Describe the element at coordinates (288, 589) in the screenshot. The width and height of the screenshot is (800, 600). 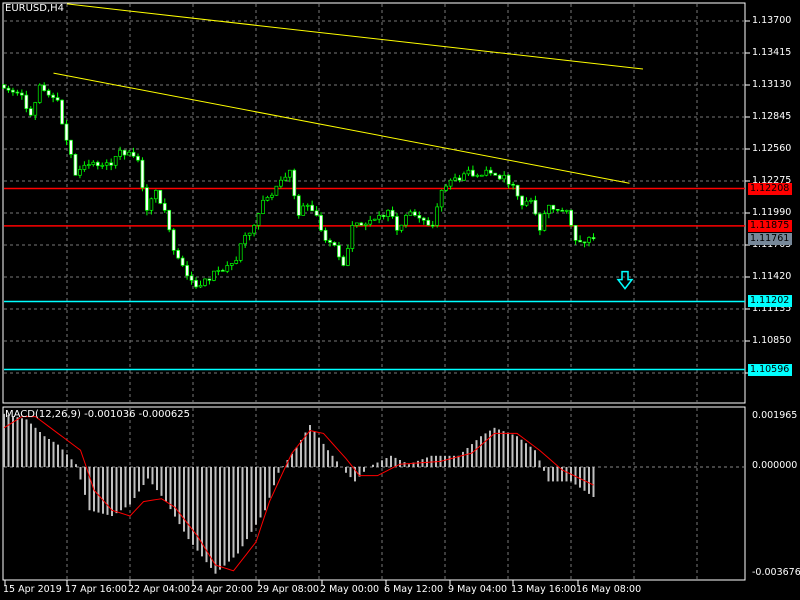
I see `time-label: 29 Apr 08:00` at that location.